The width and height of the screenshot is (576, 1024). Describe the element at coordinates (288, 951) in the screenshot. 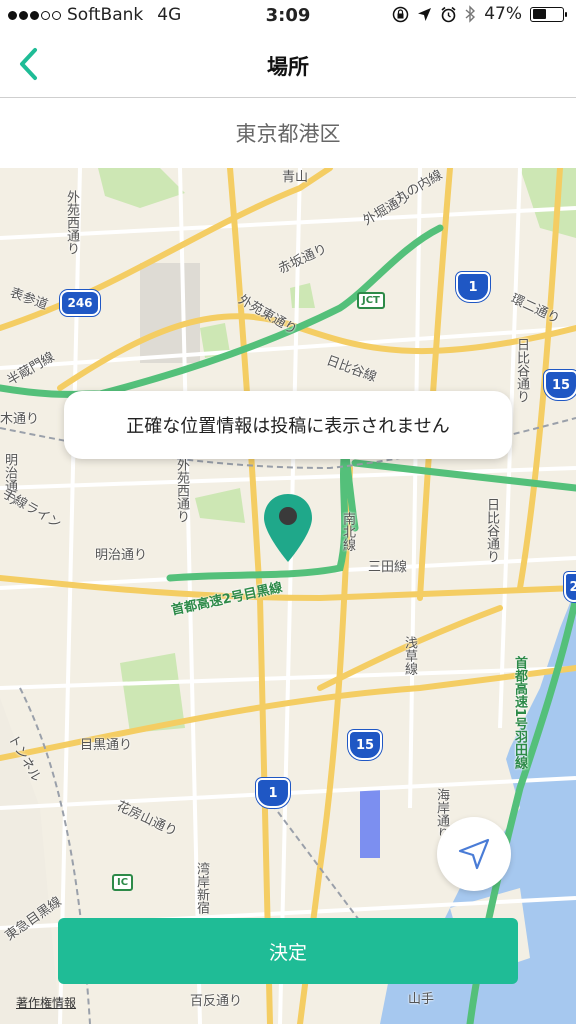

I see `decide-button: 決定` at that location.